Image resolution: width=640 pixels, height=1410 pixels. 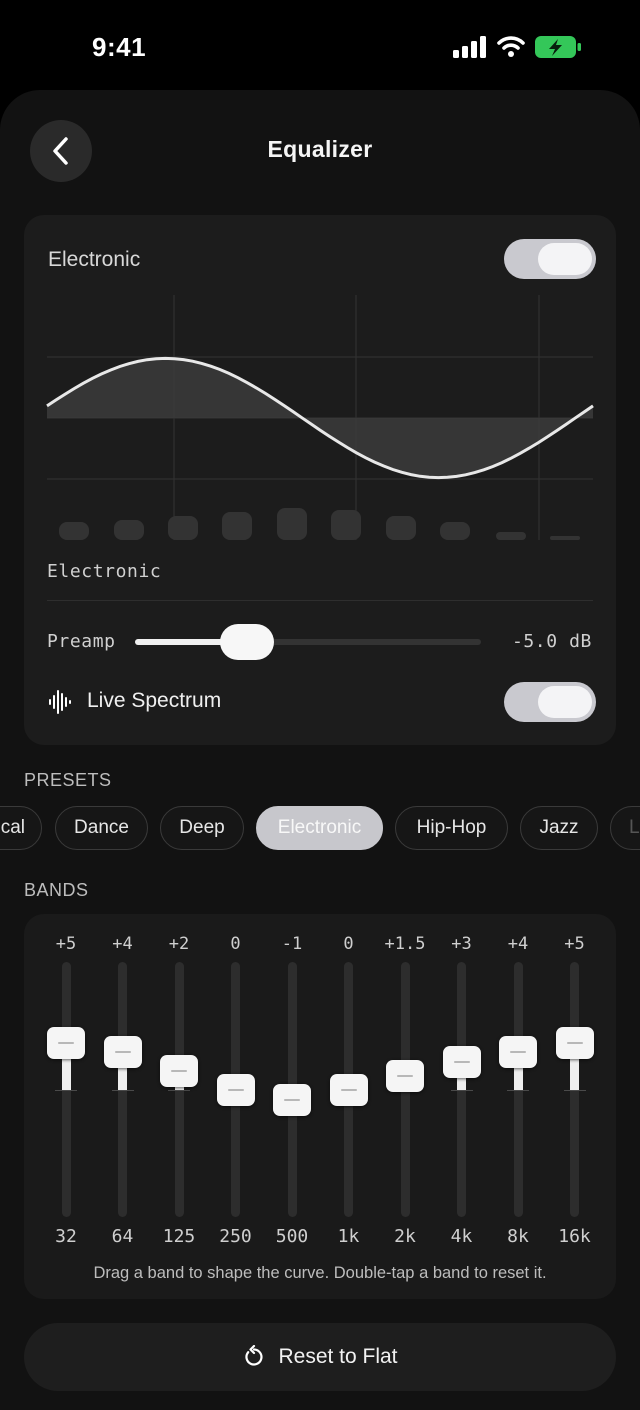 I want to click on reset-icon, so click(x=254, y=1355).